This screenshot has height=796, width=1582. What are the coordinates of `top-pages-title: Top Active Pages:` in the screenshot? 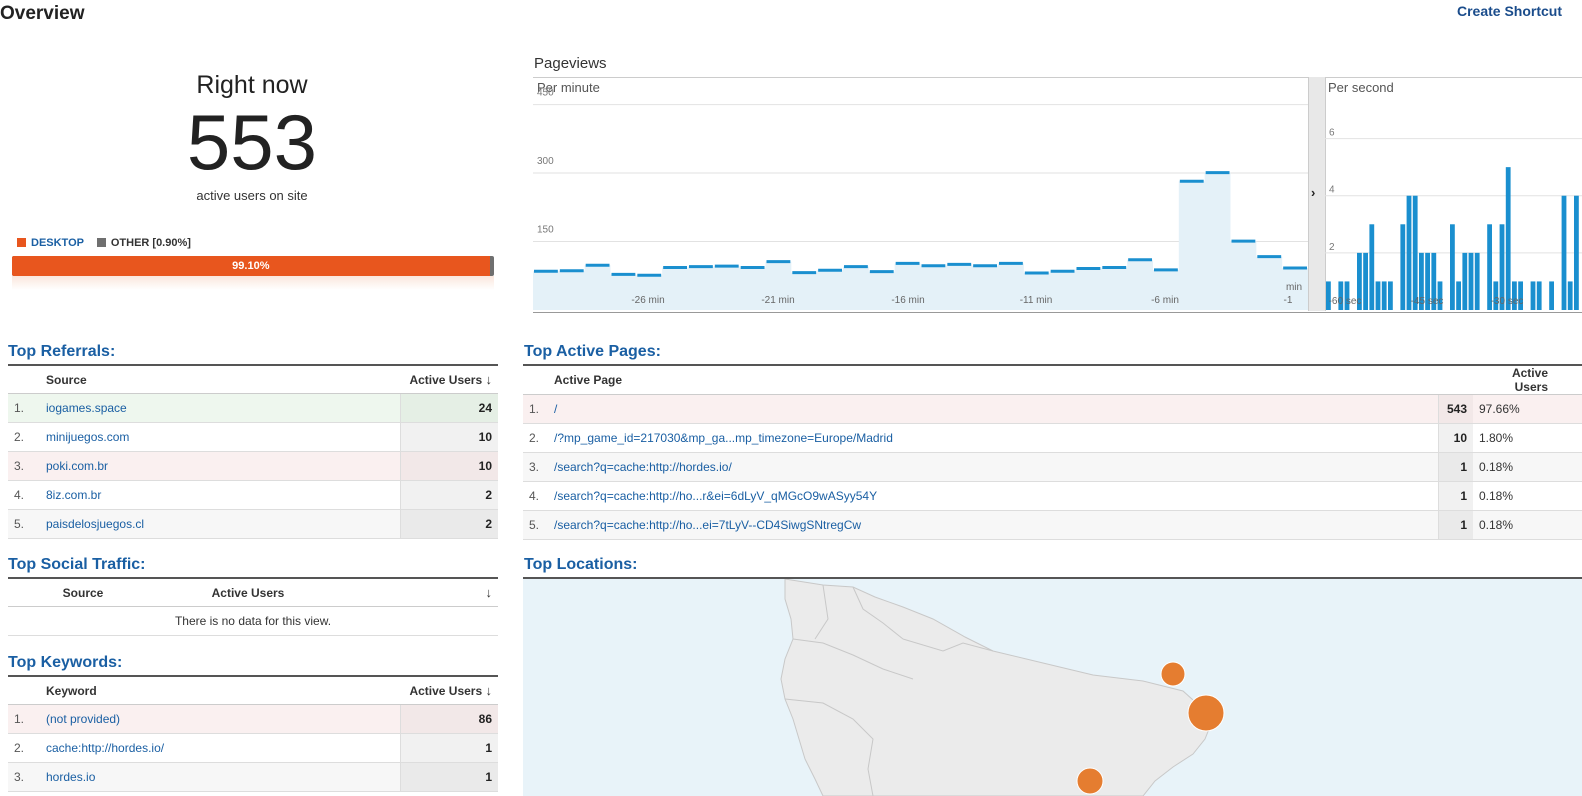 It's located at (592, 351).